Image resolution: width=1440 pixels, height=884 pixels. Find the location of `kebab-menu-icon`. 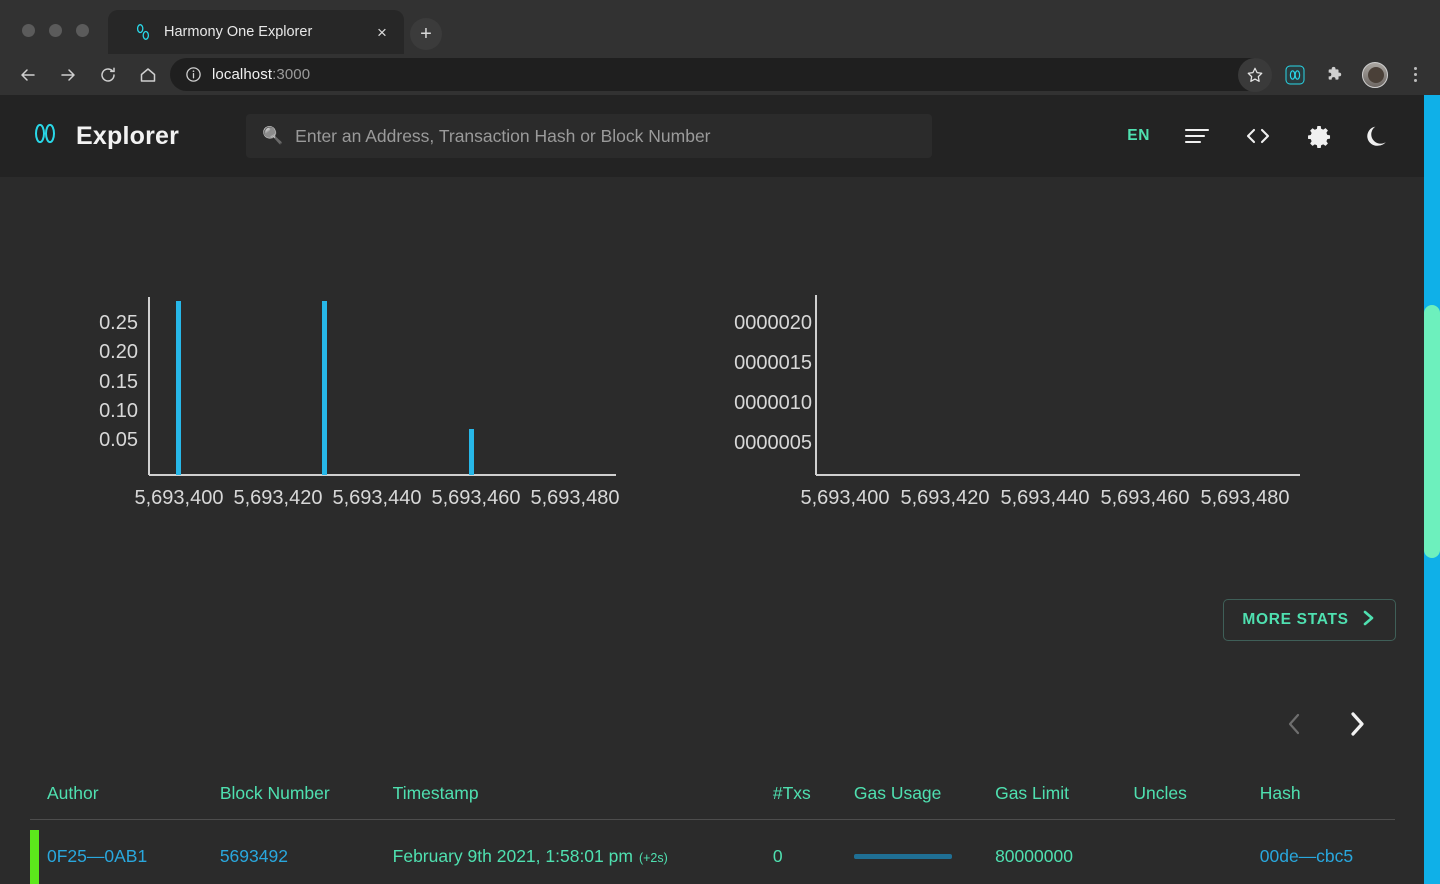

kebab-menu-icon is located at coordinates (1415, 75).